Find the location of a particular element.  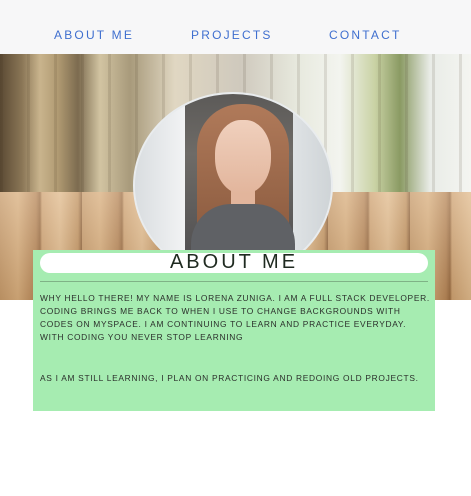

navbar: ABOUT ME PROJECTS CONTACT is located at coordinates (235, 27).